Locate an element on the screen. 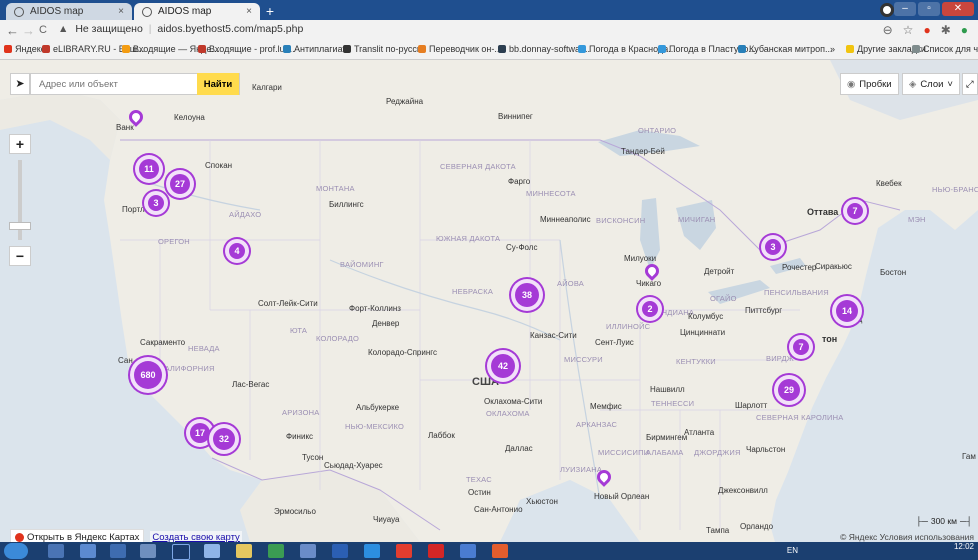 This screenshot has width=978, height=560. city-label: Солт-Лейк-Сити is located at coordinates (288, 303).